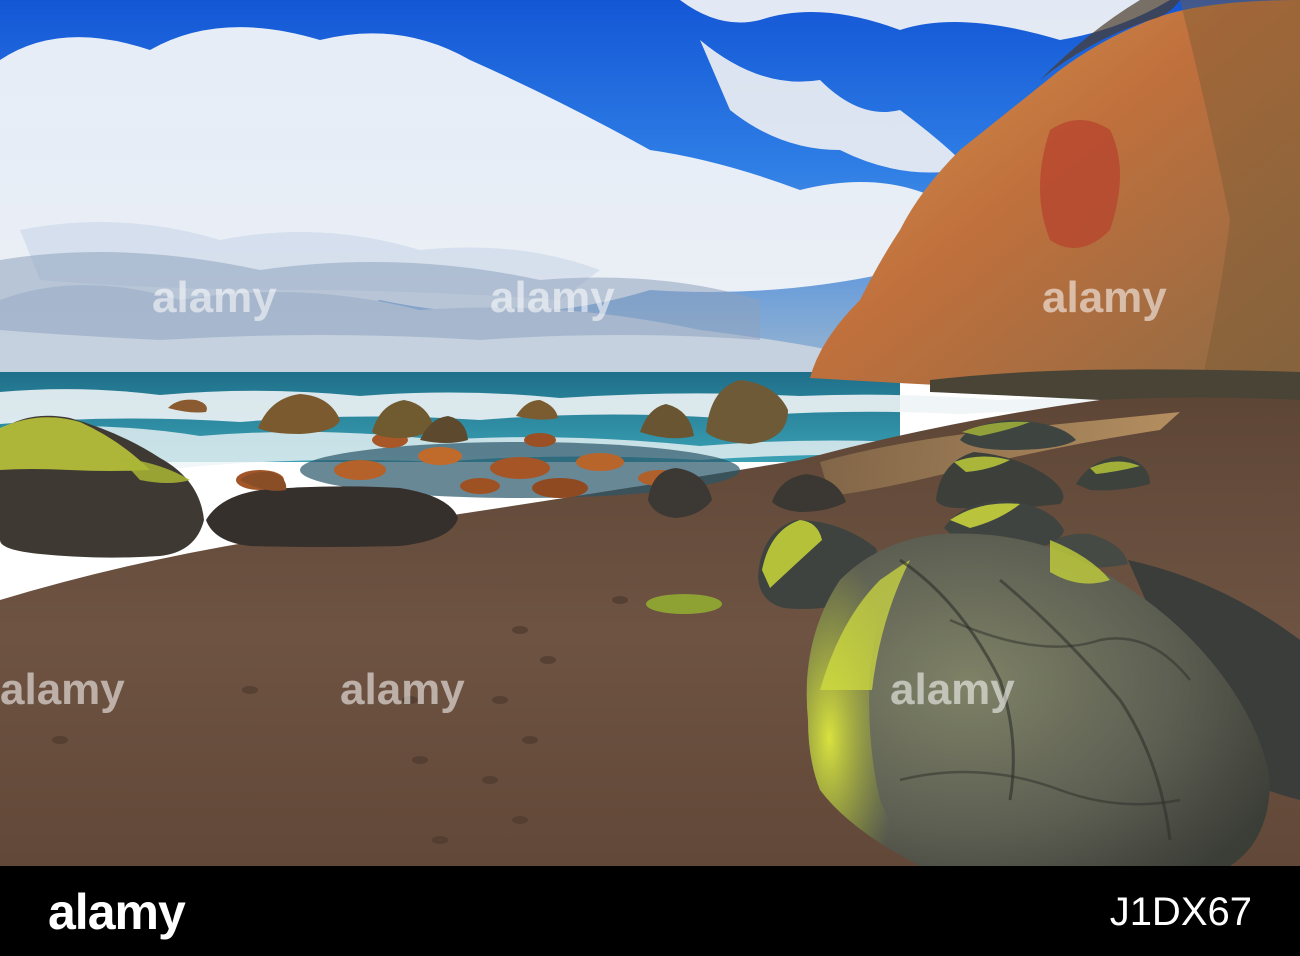 This screenshot has height=956, width=1300. Describe the element at coordinates (684, 604) in the screenshot. I see `small-mossy-pebble` at that location.